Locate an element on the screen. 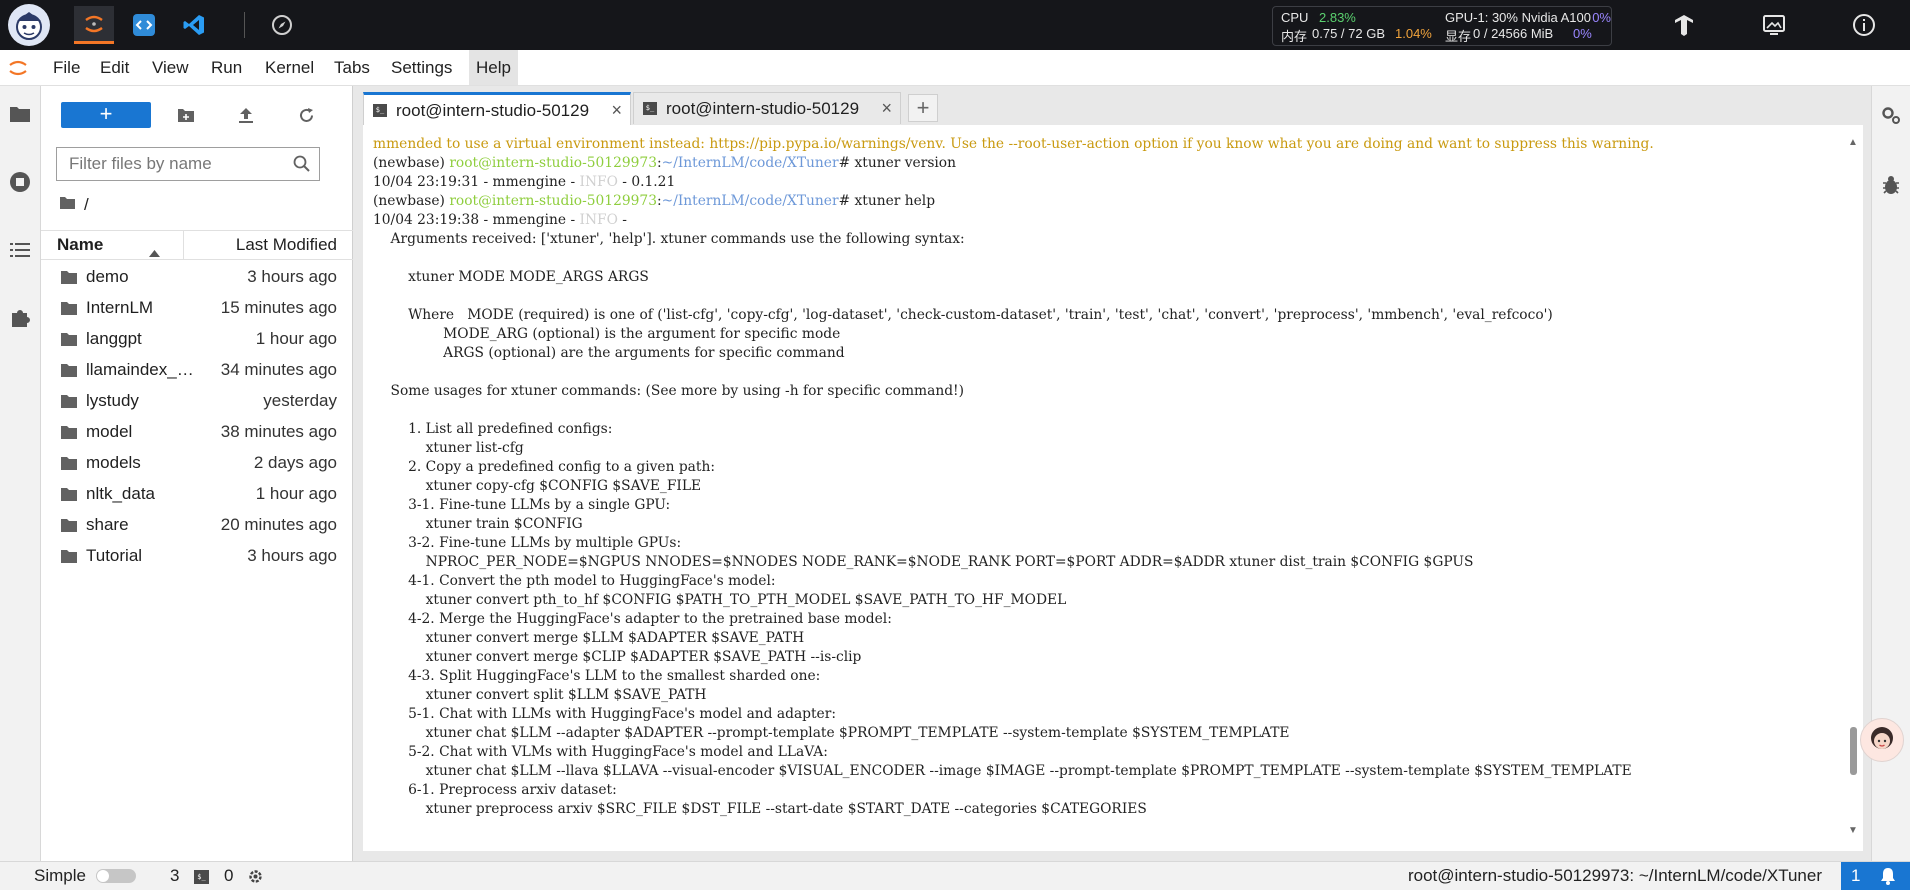 This screenshot has height=890, width=1910. table-of-contents-icon is located at coordinates (20, 250).